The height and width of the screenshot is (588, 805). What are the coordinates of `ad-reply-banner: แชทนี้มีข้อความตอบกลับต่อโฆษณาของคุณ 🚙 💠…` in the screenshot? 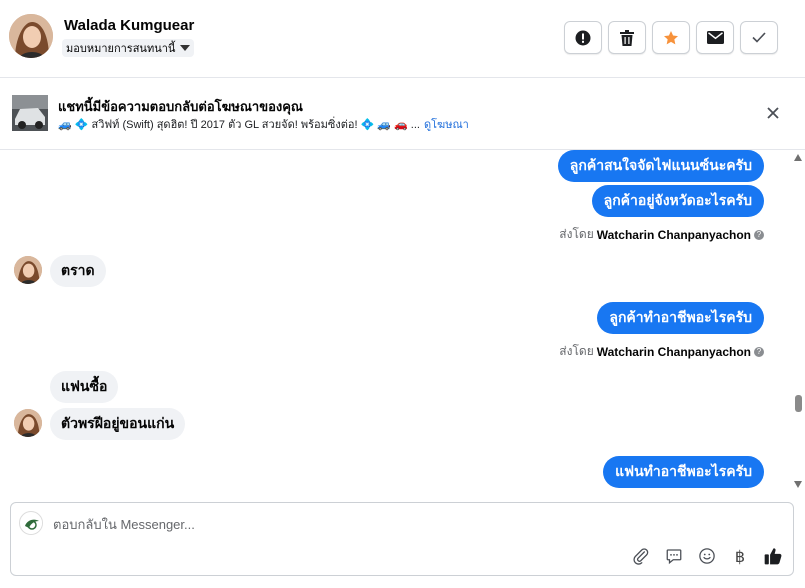 It's located at (402, 114).